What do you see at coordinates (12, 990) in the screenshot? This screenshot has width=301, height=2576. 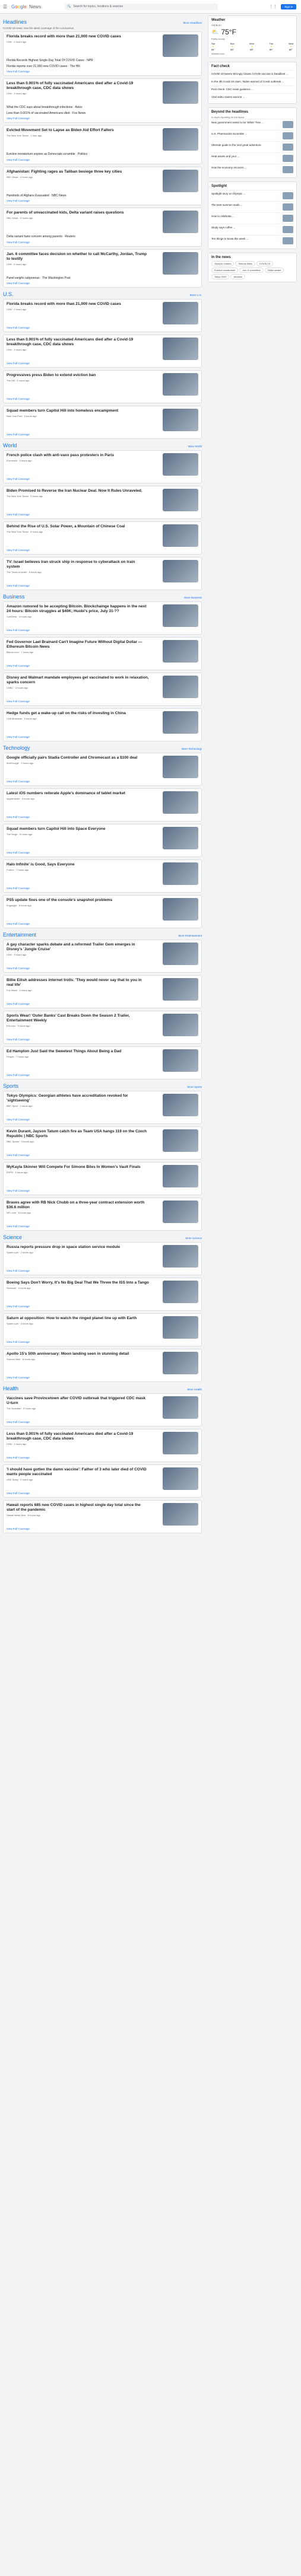 I see `story-source: Fox News` at bounding box center [12, 990].